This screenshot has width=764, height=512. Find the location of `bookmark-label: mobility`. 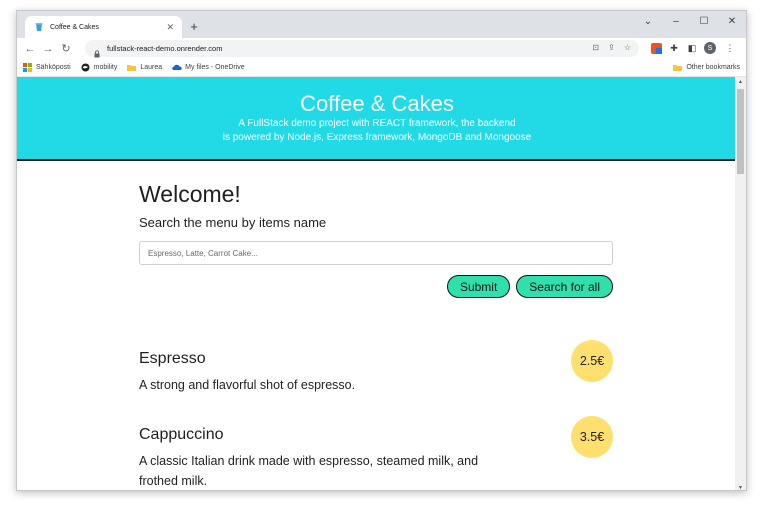

bookmark-label: mobility is located at coordinates (105, 67).